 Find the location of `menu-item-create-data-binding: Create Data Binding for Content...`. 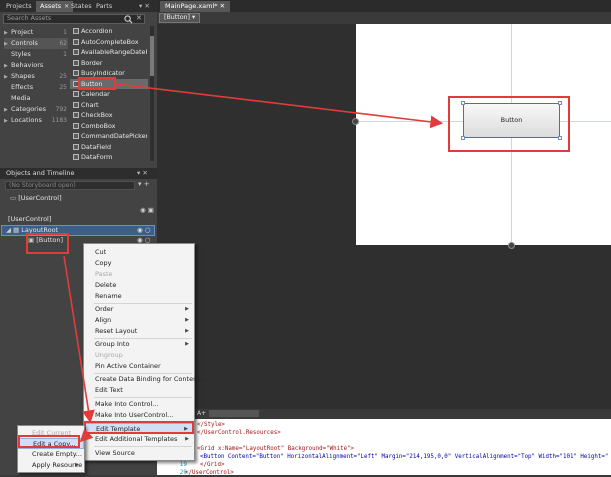

menu-item-create-data-binding: Create Data Binding for Content... is located at coordinates (145, 379).